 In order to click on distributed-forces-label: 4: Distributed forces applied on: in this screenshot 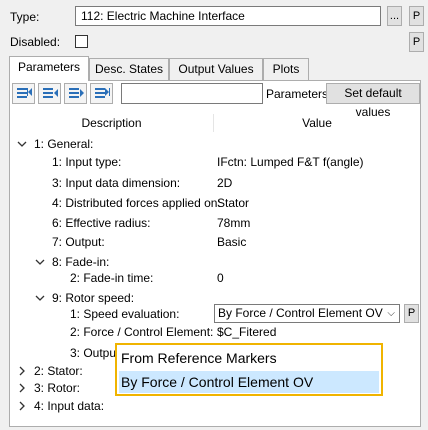, I will do `click(136, 203)`.